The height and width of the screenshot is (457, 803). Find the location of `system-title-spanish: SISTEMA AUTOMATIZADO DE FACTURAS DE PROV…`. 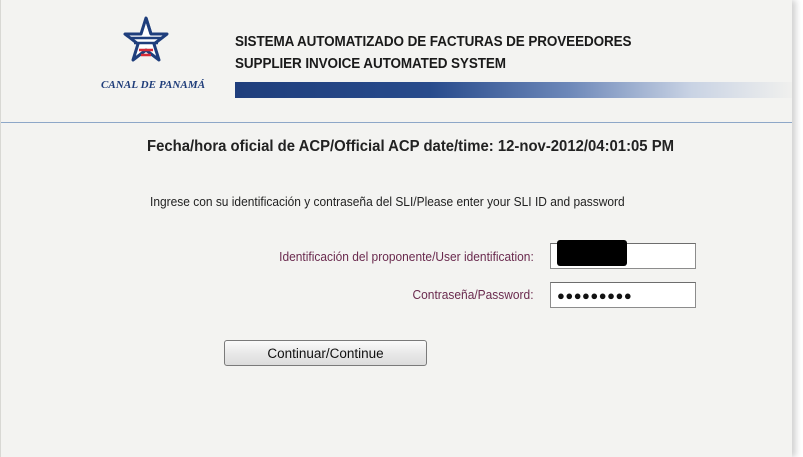

system-title-spanish: SISTEMA AUTOMATIZADO DE FACTURAS DE PROV… is located at coordinates (433, 42).